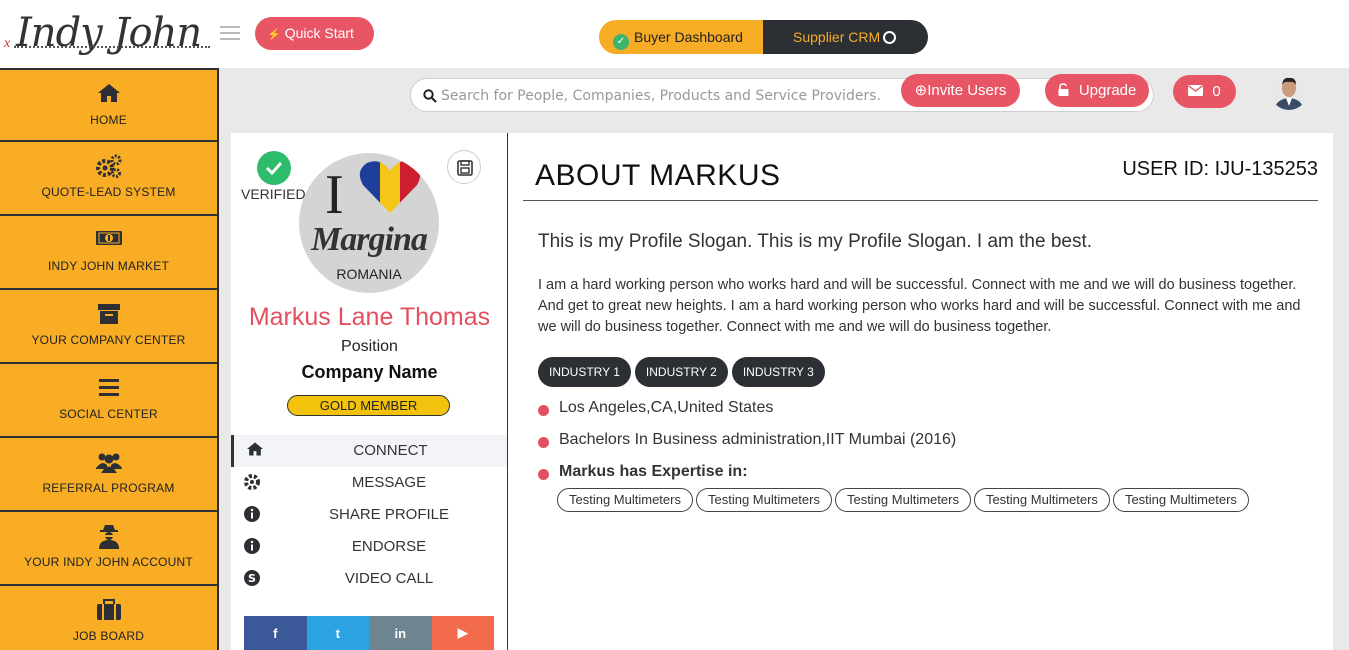 The height and width of the screenshot is (650, 1349). I want to click on sidebar-item-your-indy-john-account: YOUR INDY JOHN ACCOUNT, so click(108, 549).